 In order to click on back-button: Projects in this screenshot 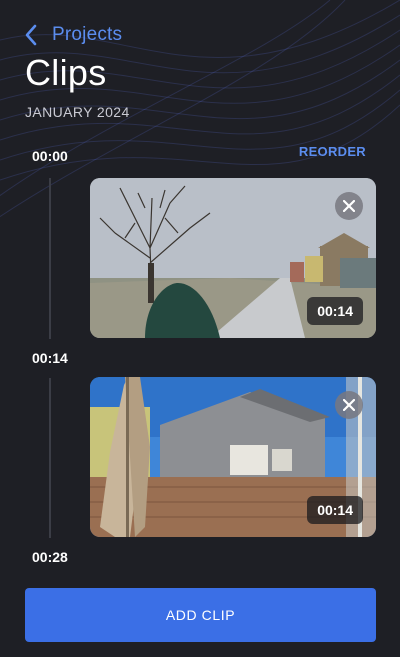, I will do `click(73, 35)`.